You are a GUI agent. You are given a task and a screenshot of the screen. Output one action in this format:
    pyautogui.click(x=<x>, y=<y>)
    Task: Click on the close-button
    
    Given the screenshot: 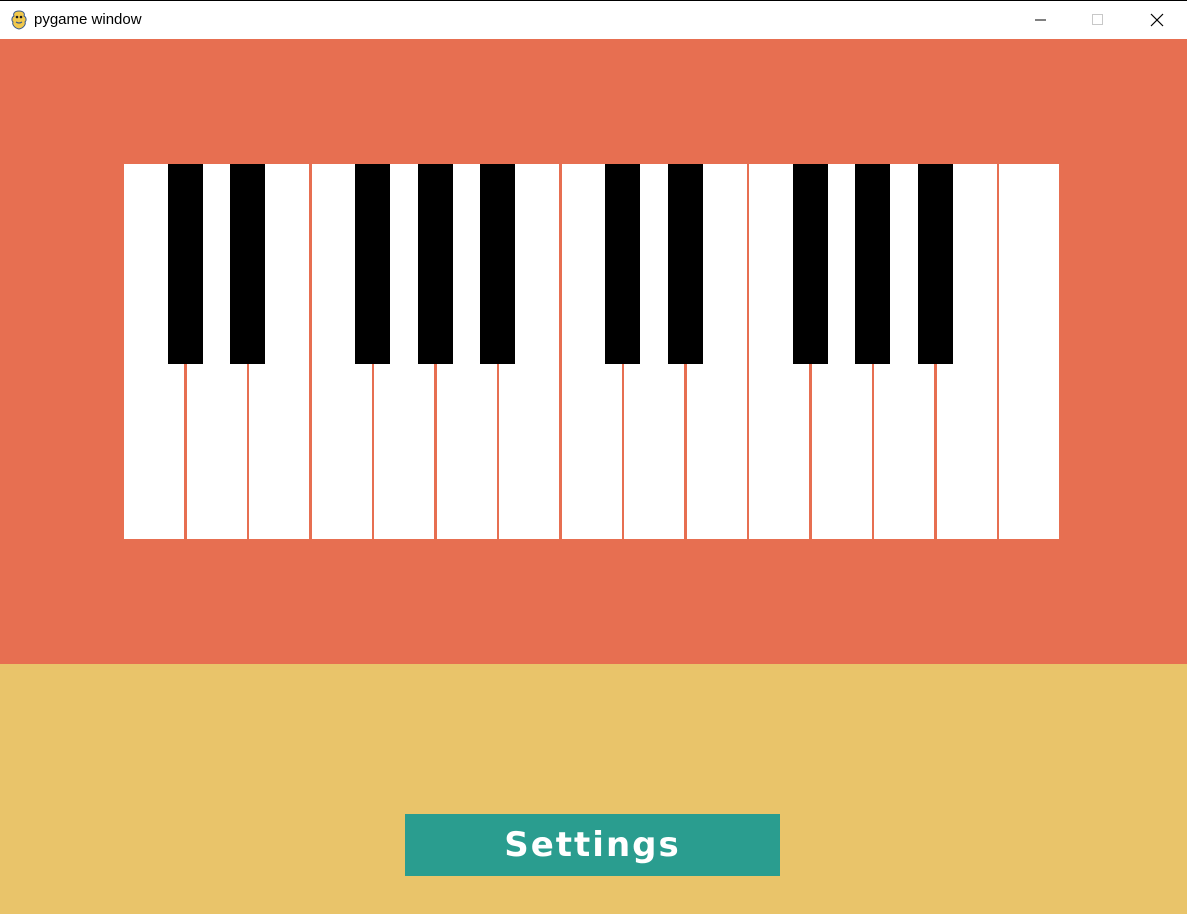 What is the action you would take?
    pyautogui.click(x=1157, y=20)
    